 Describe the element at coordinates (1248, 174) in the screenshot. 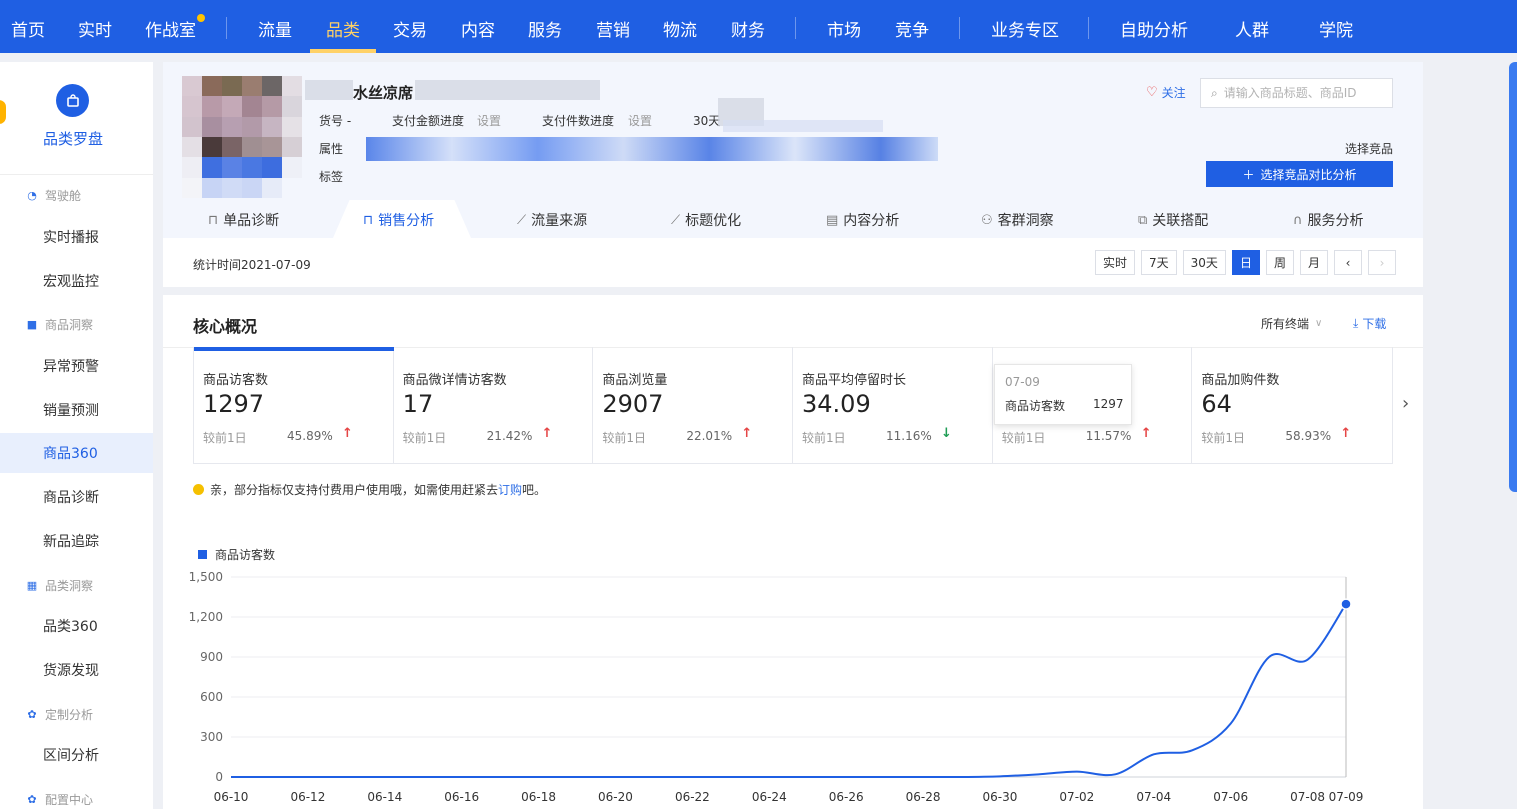

I see `plus-icon: ＋` at that location.